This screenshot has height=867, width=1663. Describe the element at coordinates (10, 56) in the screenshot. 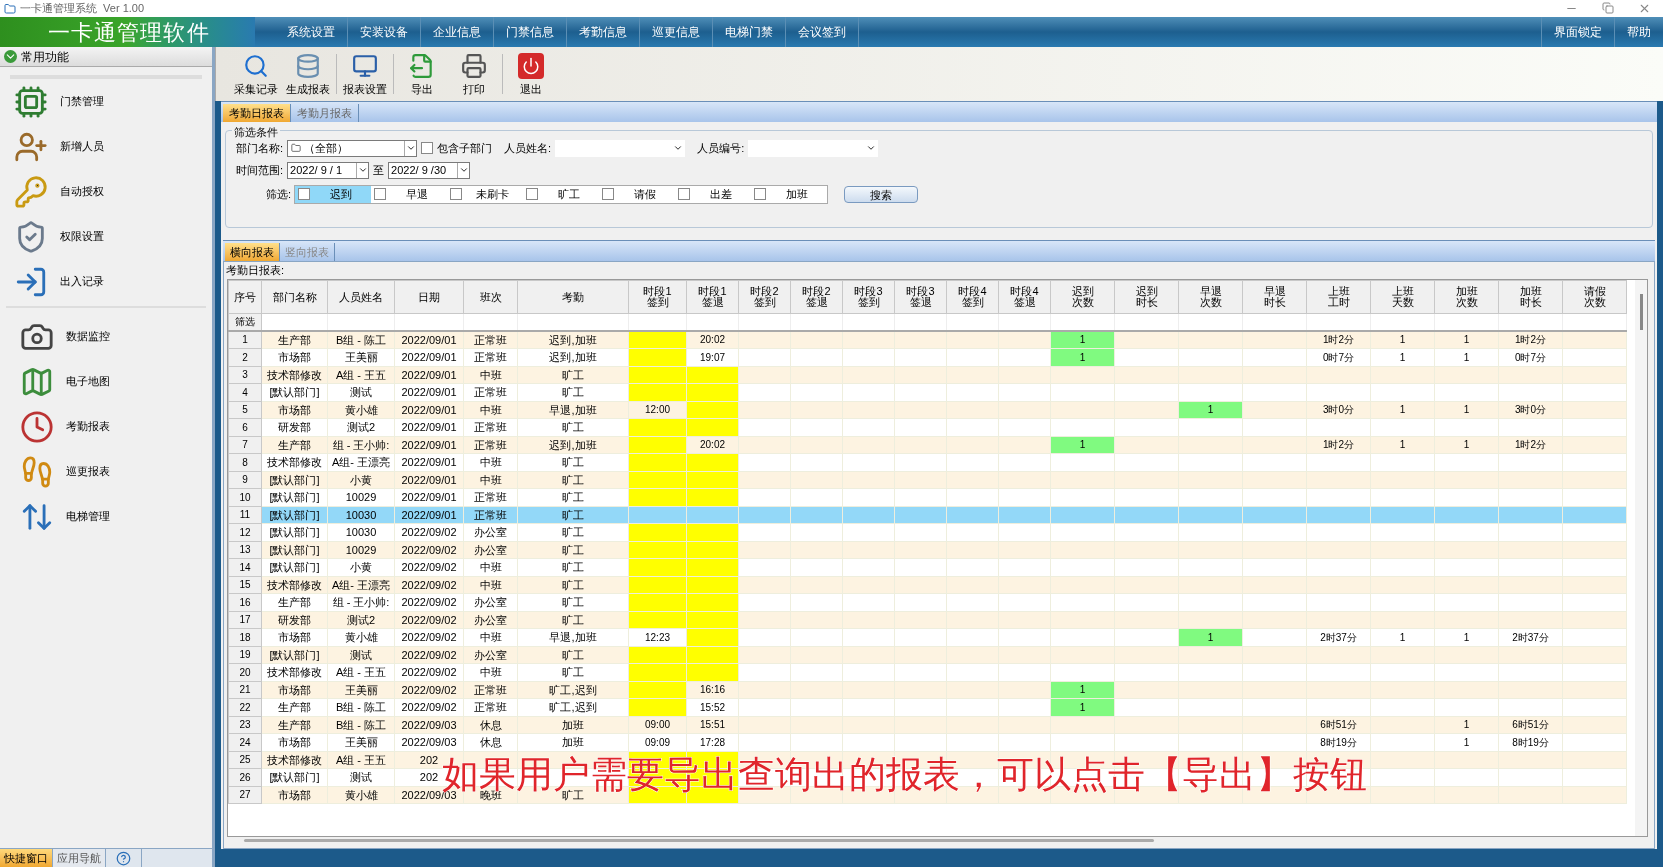

I see `collapse-icon` at that location.